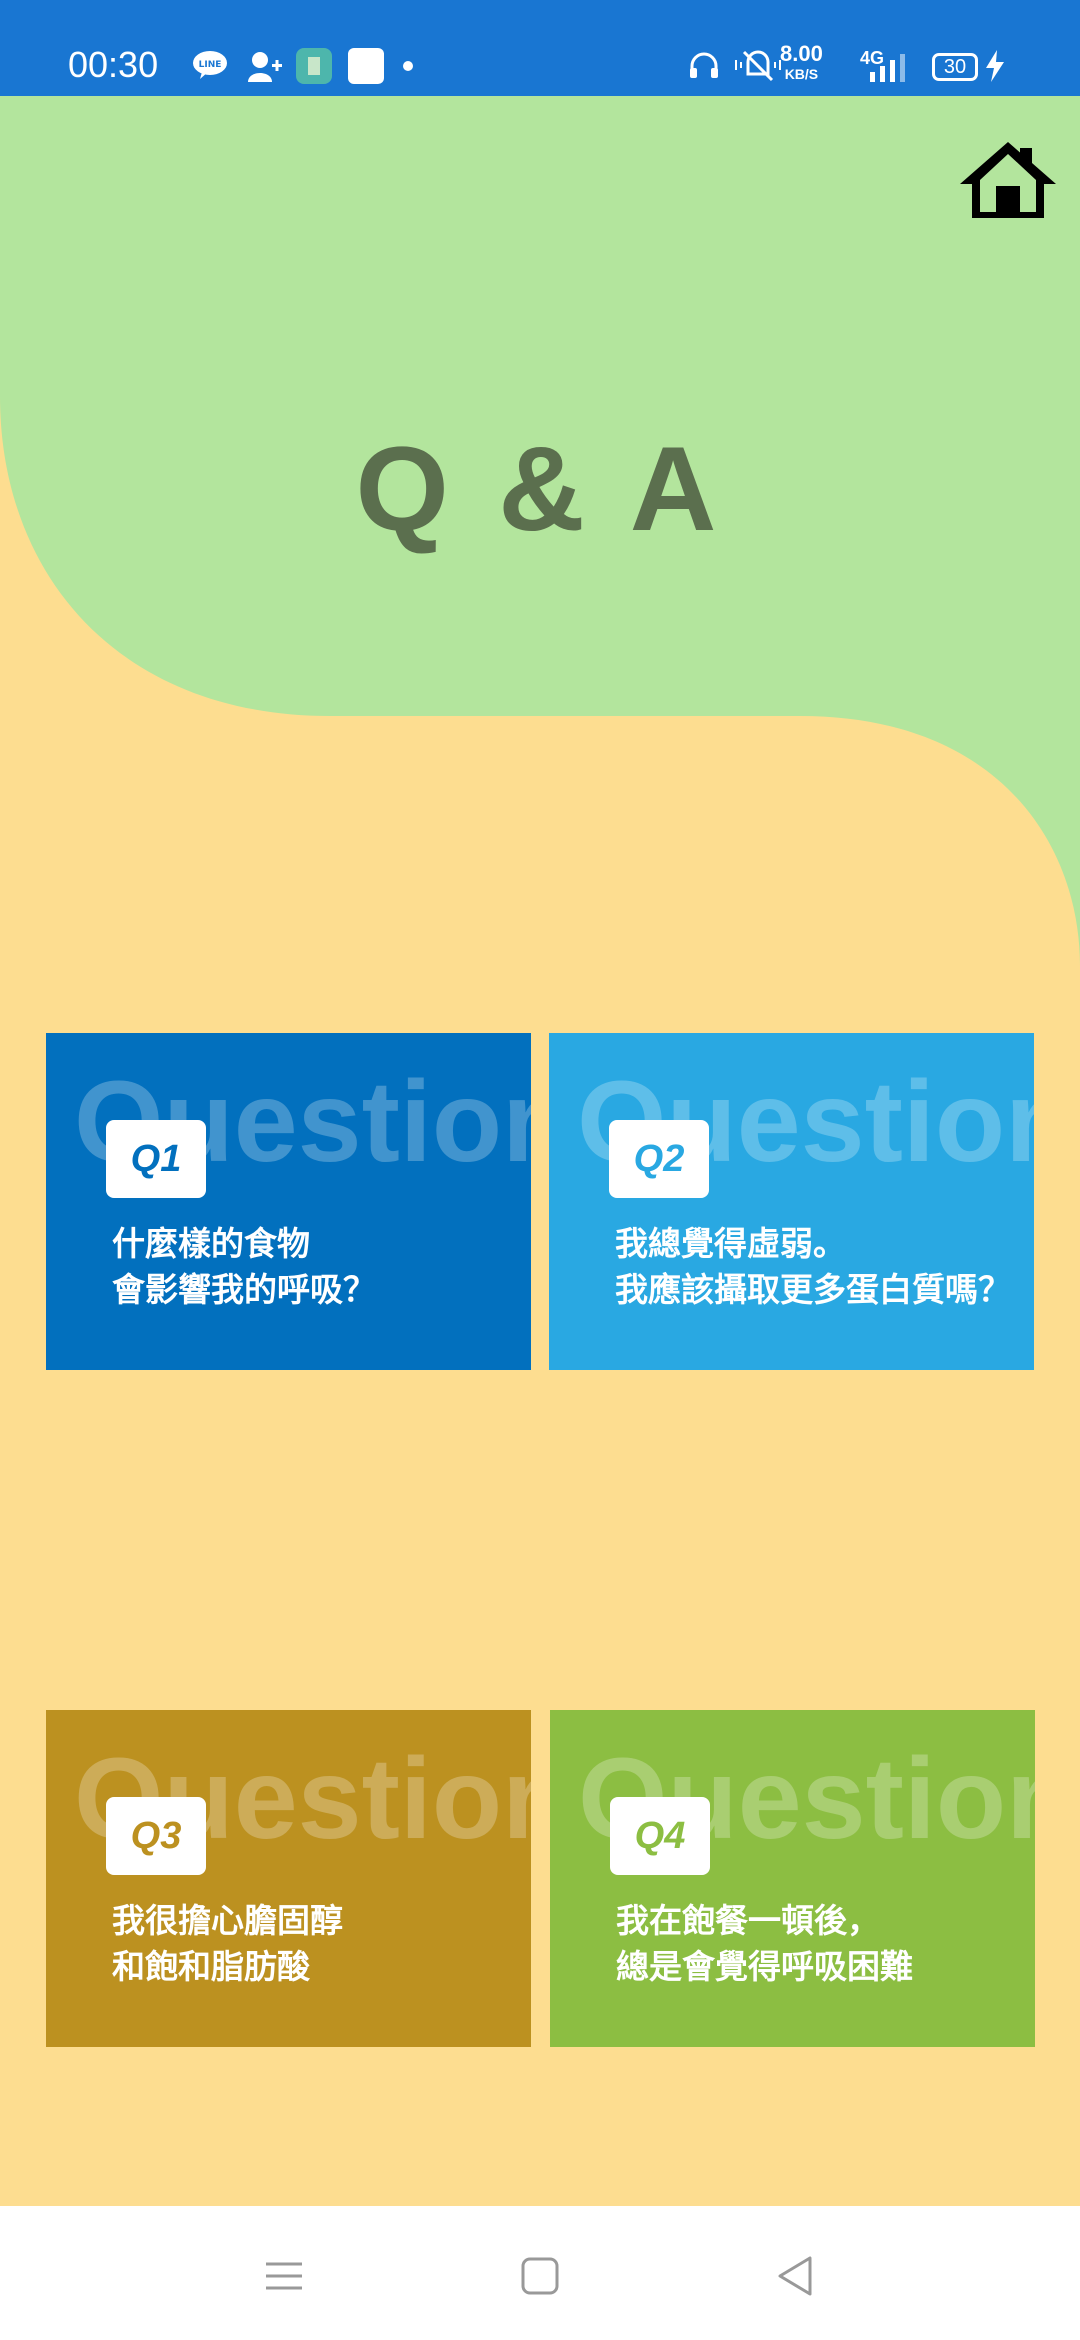  What do you see at coordinates (1008, 180) in the screenshot?
I see `home-icon` at bounding box center [1008, 180].